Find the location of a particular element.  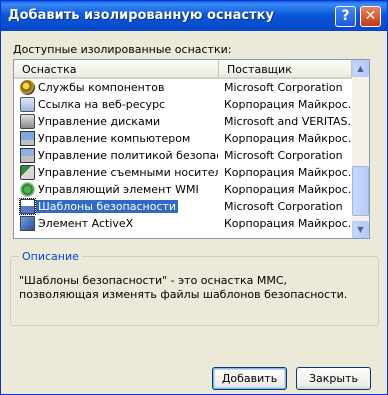

snapin-name: Службы компонентов is located at coordinates (101, 87).